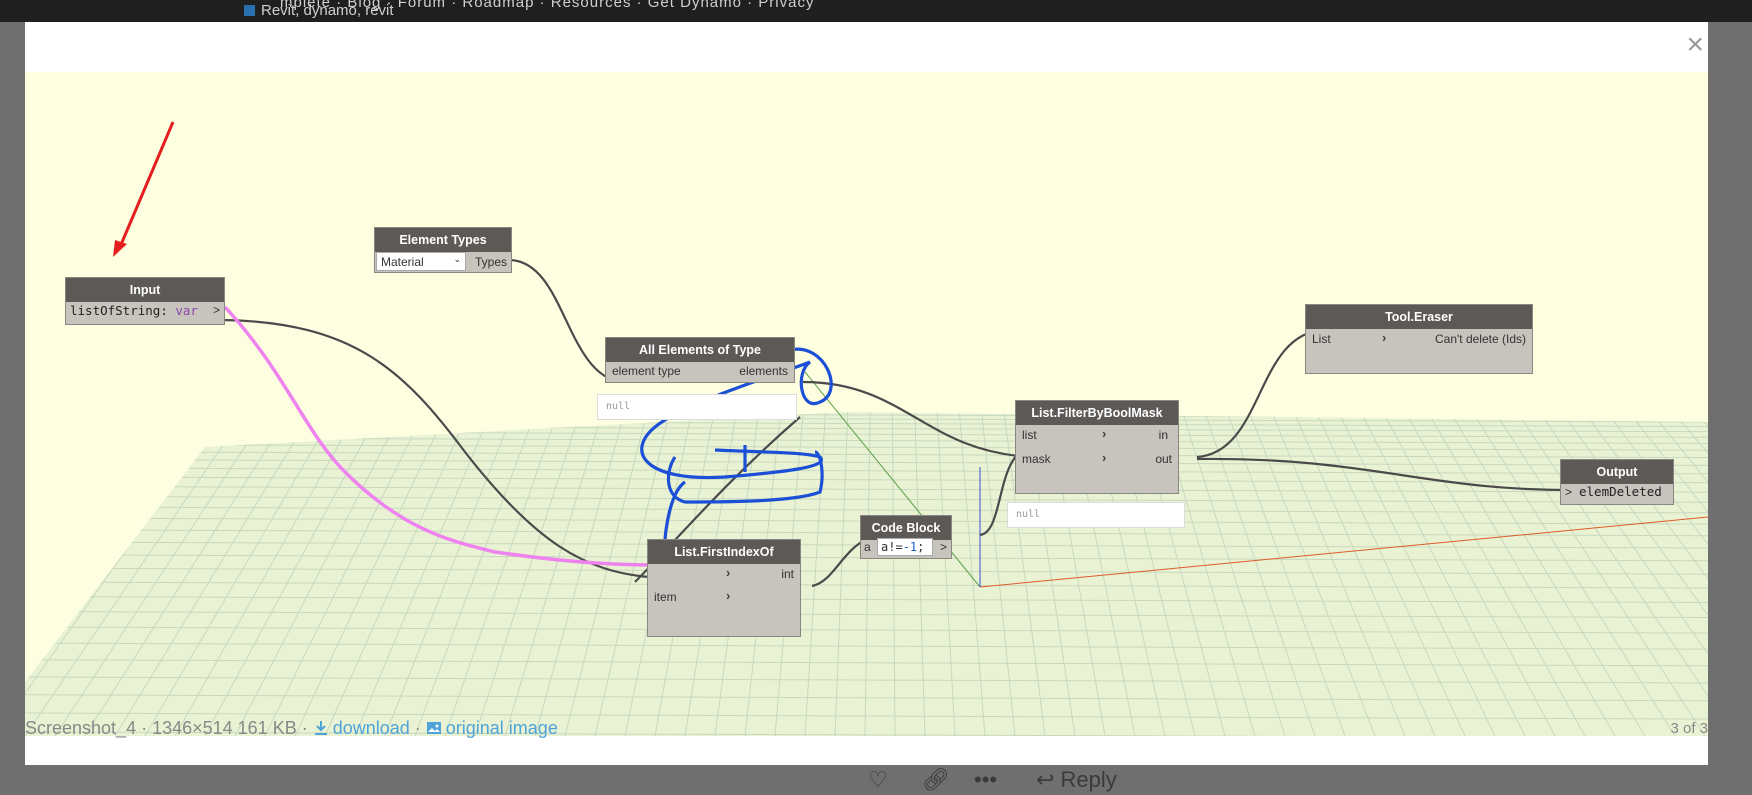 Image resolution: width=1752 pixels, height=795 pixels. Describe the element at coordinates (910, 547) in the screenshot. I see `code-number: -1` at that location.